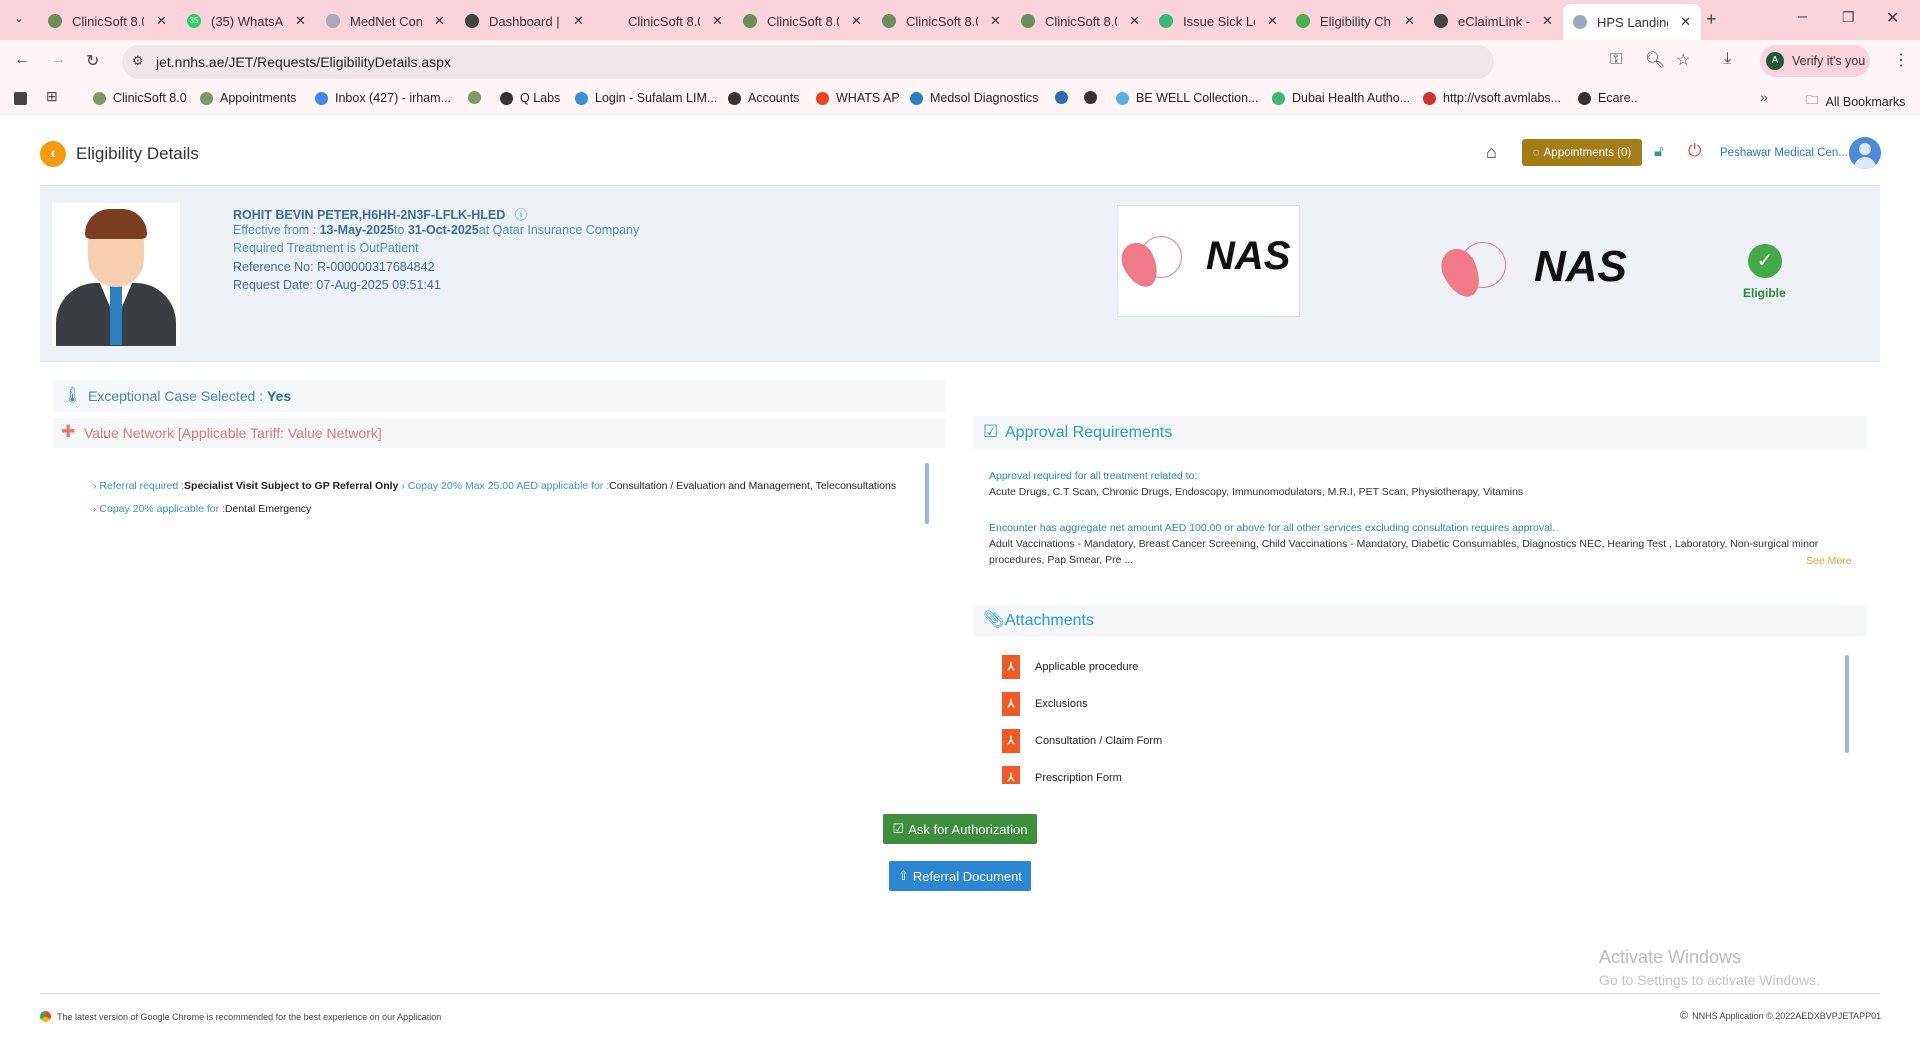 The height and width of the screenshot is (1040, 1920). What do you see at coordinates (1659, 151) in the screenshot?
I see `lock-icon: 🔓︎` at bounding box center [1659, 151].